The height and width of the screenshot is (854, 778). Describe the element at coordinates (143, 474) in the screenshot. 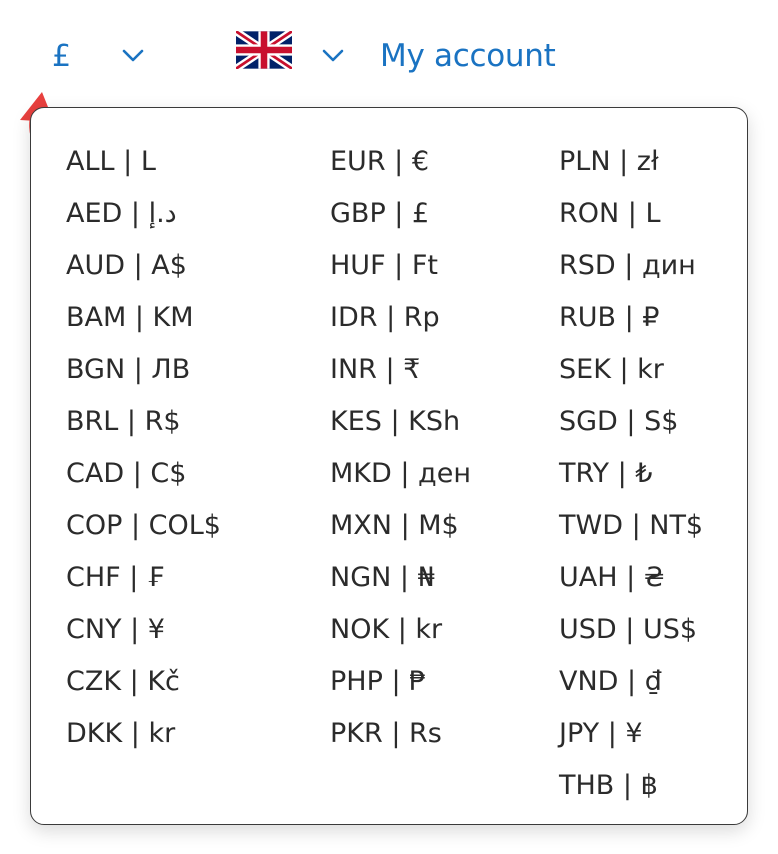

I see `currency-option: CAD | C$` at that location.